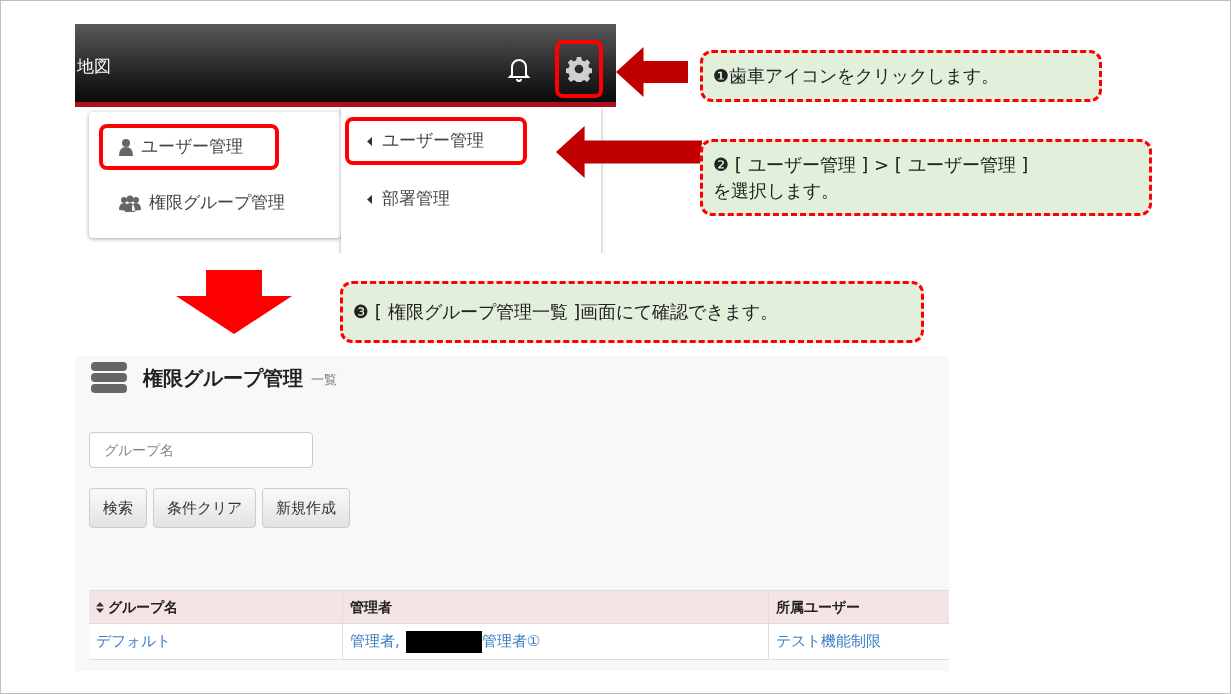 Image resolution: width=1231 pixels, height=694 pixels. Describe the element at coordinates (109, 378) in the screenshot. I see `database-icon` at that location.